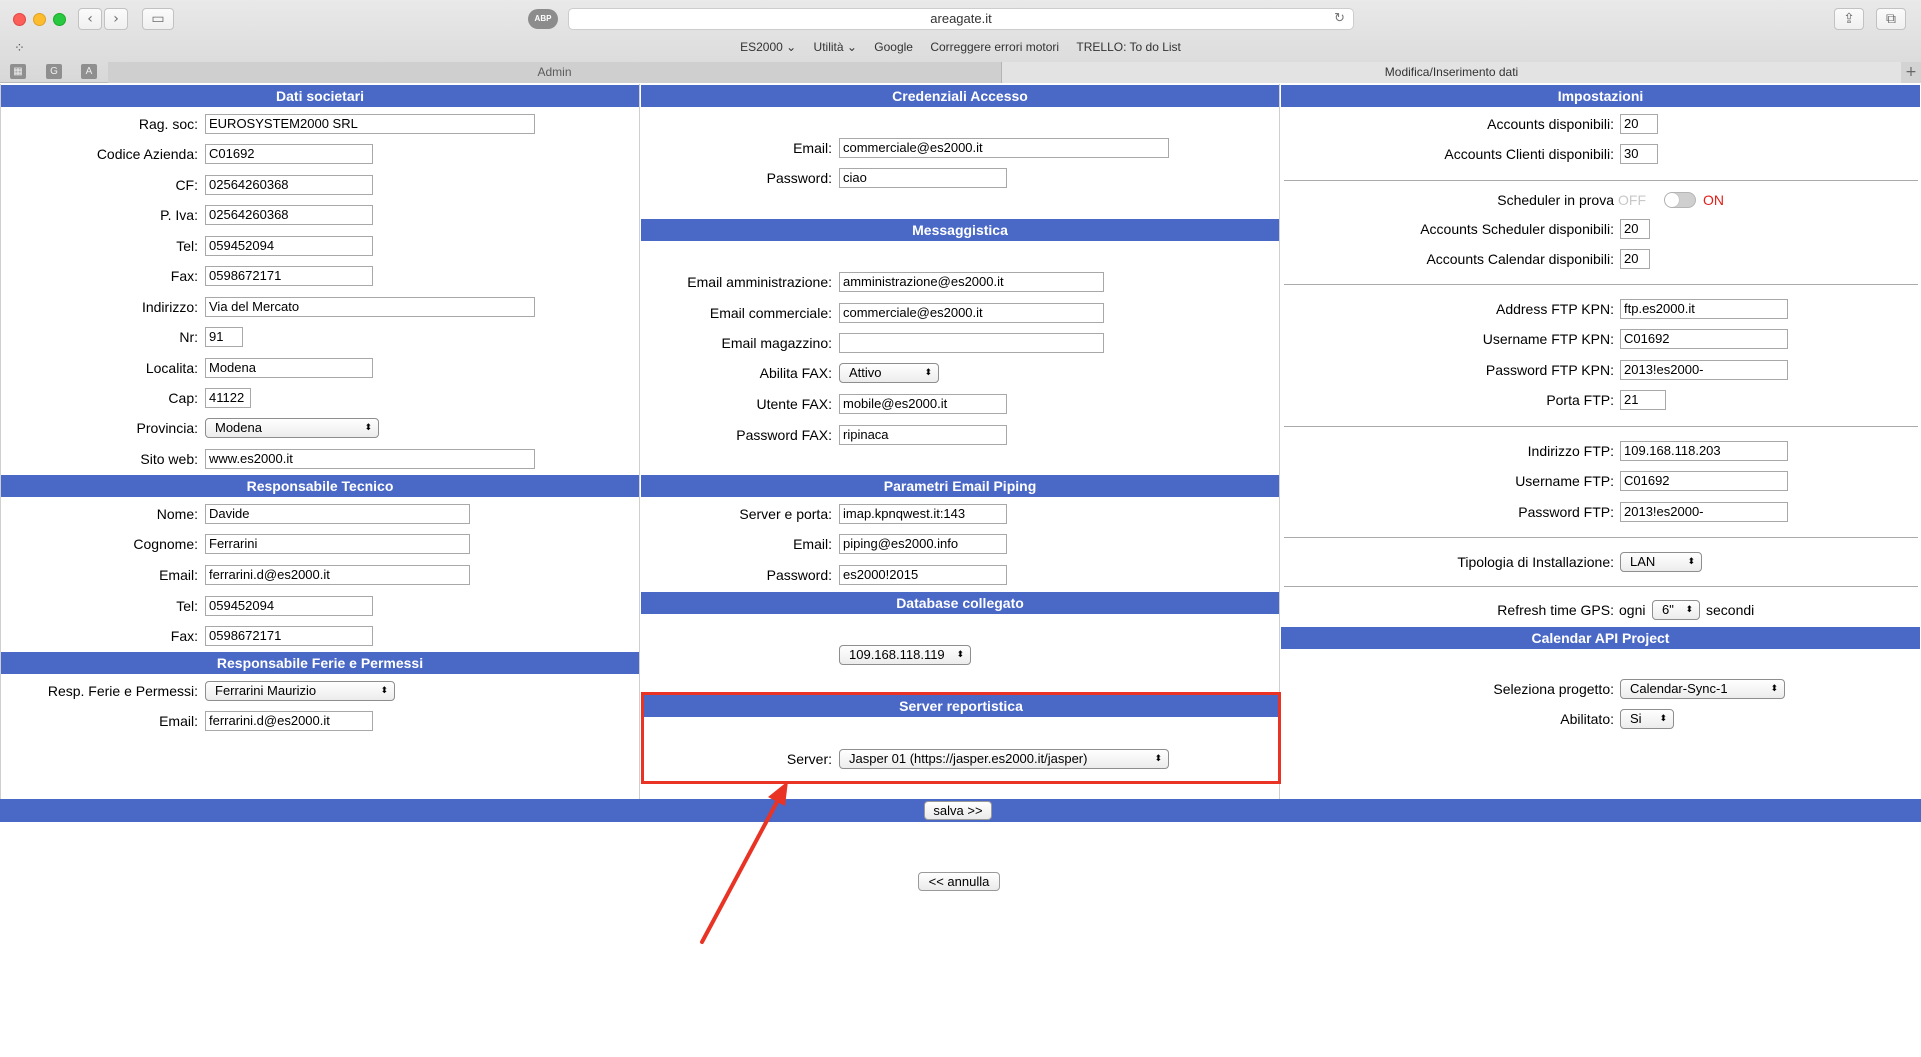 The image size is (1921, 1057). I want to click on save-button: salva >>, so click(958, 810).